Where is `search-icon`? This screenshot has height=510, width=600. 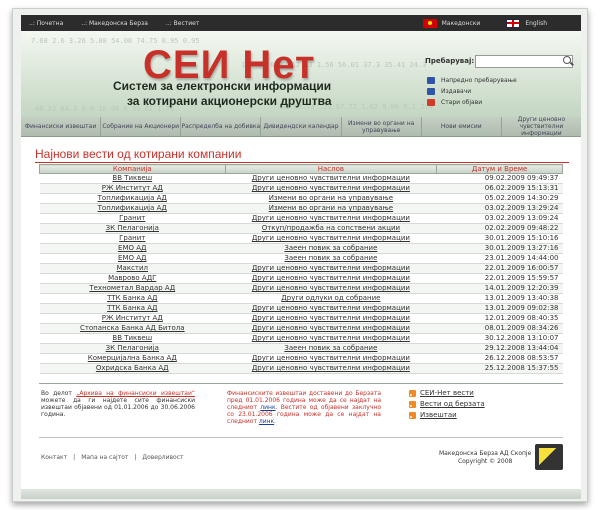
search-icon is located at coordinates (567, 60).